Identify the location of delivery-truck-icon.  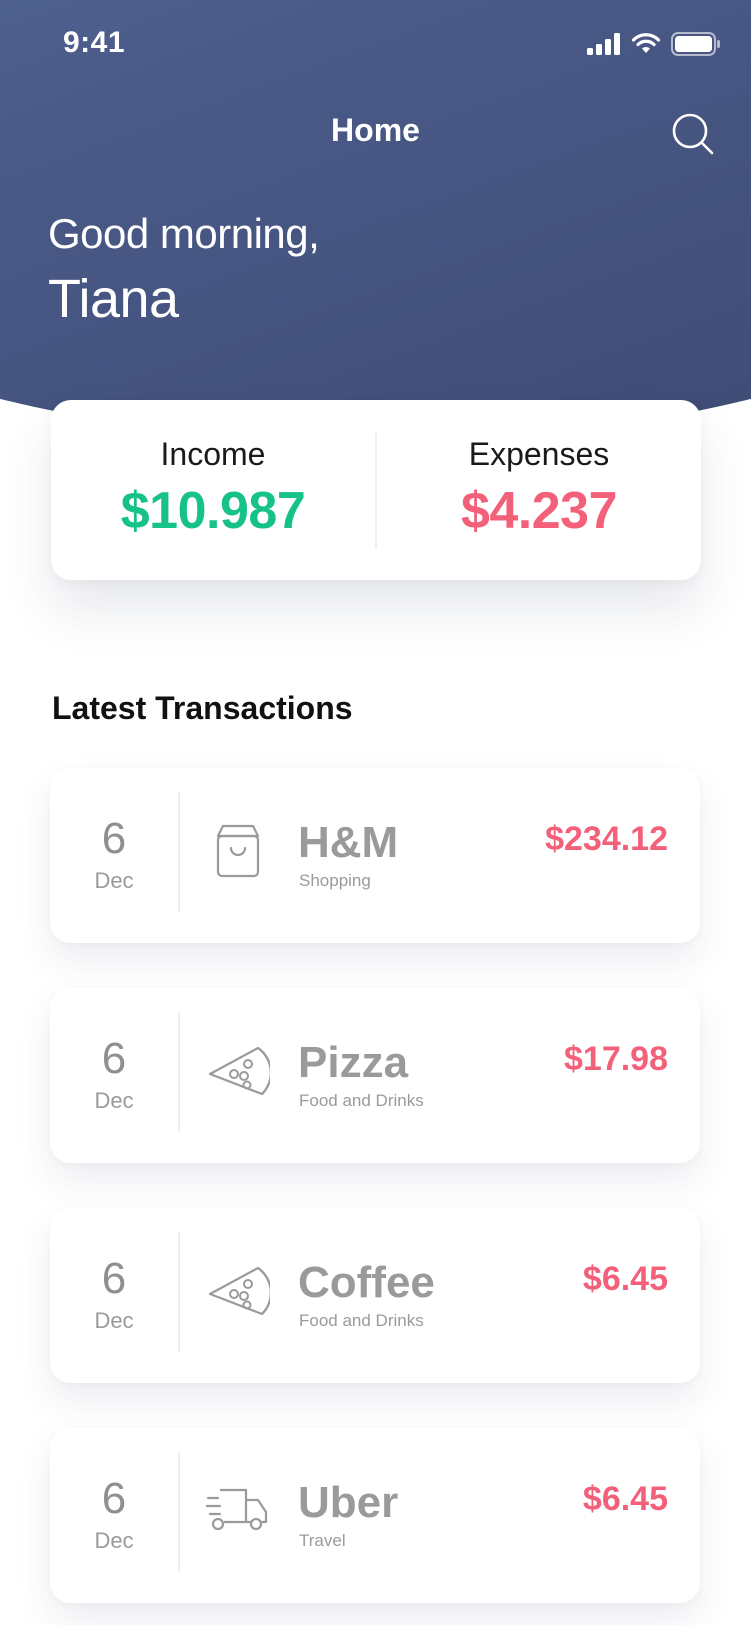
(237, 1509).